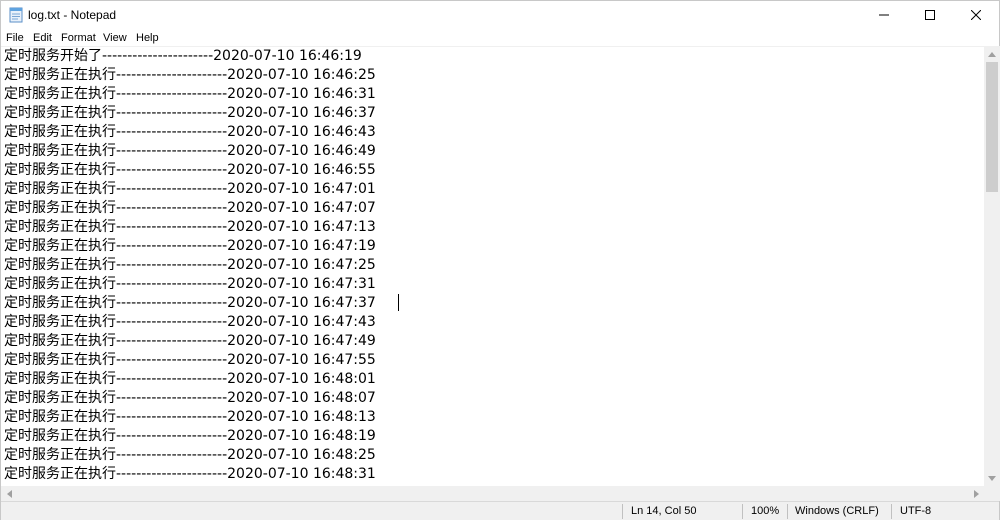 Image resolution: width=1000 pixels, height=520 pixels. I want to click on maximize-icon, so click(930, 15).